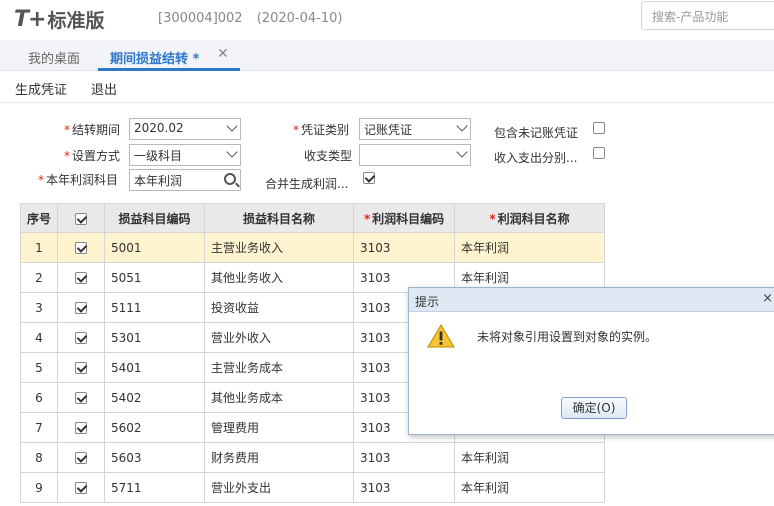 Image resolution: width=774 pixels, height=506 pixels. What do you see at coordinates (185, 155) in the screenshot?
I see `method-select: 一级科目` at bounding box center [185, 155].